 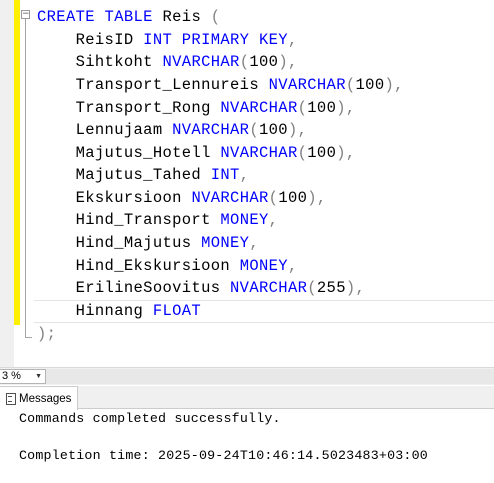 I want to click on sql-identifier: ErilineSoovitus, so click(x=134, y=288).